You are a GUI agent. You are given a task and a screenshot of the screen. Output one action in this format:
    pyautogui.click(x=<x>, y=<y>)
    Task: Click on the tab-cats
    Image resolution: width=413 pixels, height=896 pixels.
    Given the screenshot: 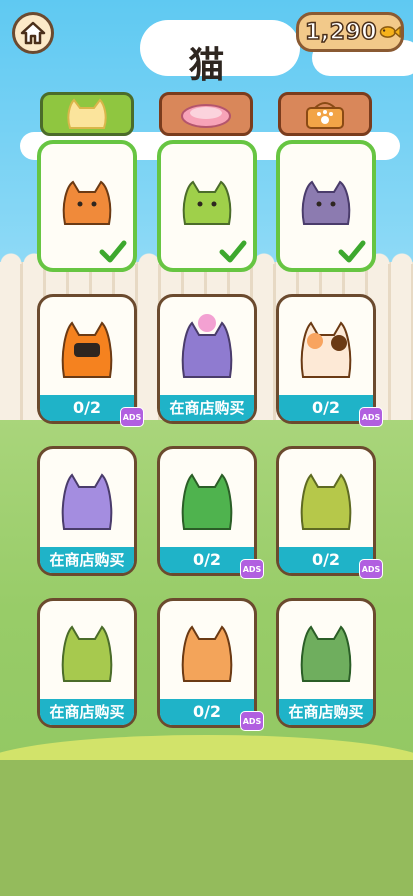 What is the action you would take?
    pyautogui.click(x=87, y=114)
    